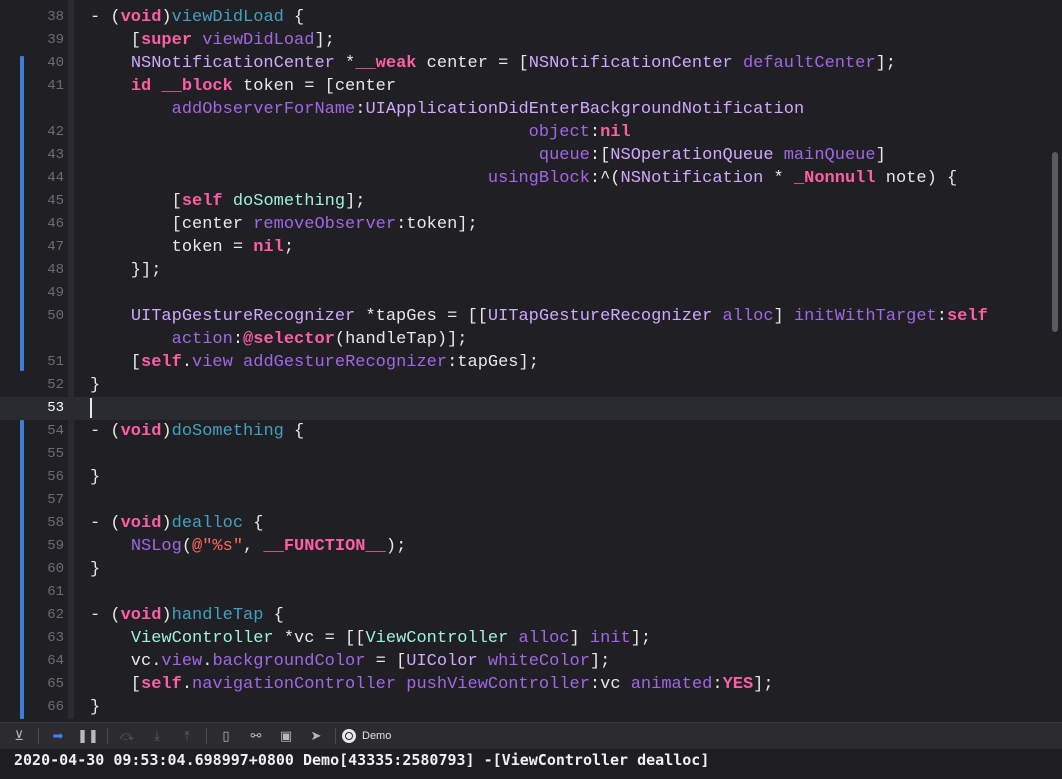  I want to click on code-line: 49, so click(531, 293).